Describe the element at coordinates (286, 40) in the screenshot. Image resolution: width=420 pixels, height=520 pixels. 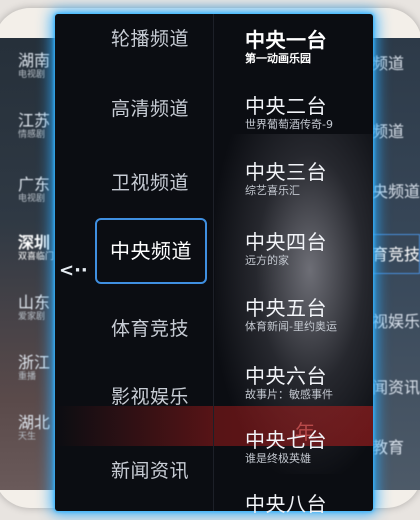
I see `channel-name: 中央一台` at that location.